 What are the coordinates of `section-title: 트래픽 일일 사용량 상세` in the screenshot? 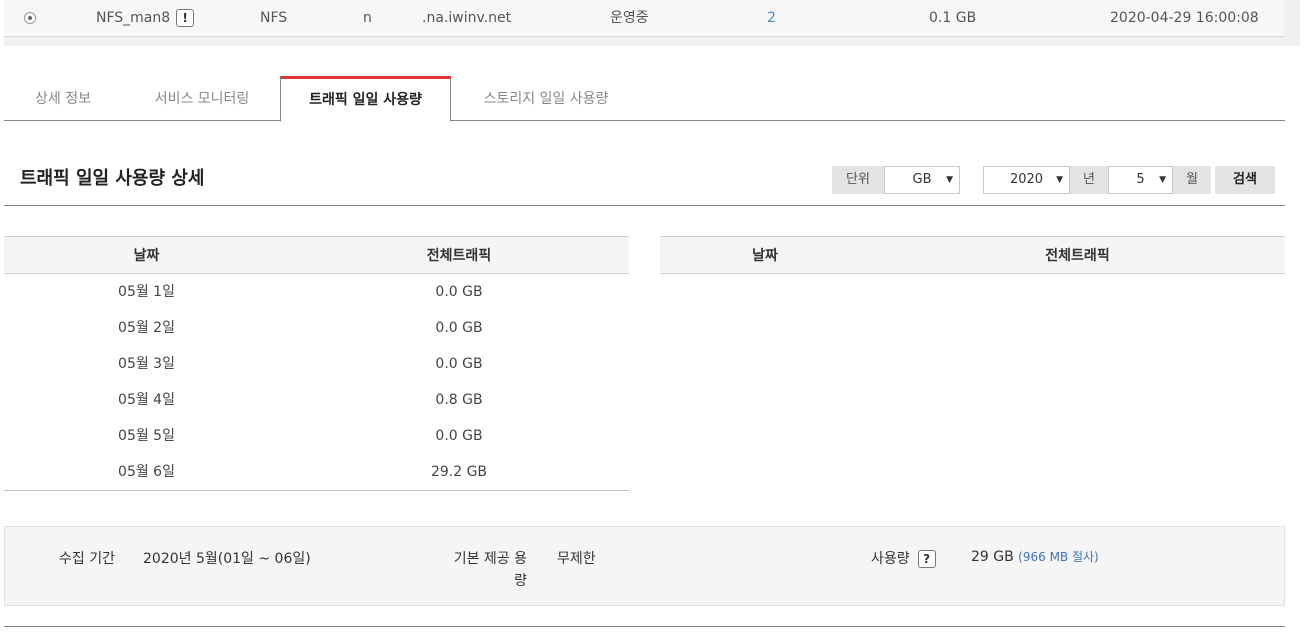 It's located at (112, 178).